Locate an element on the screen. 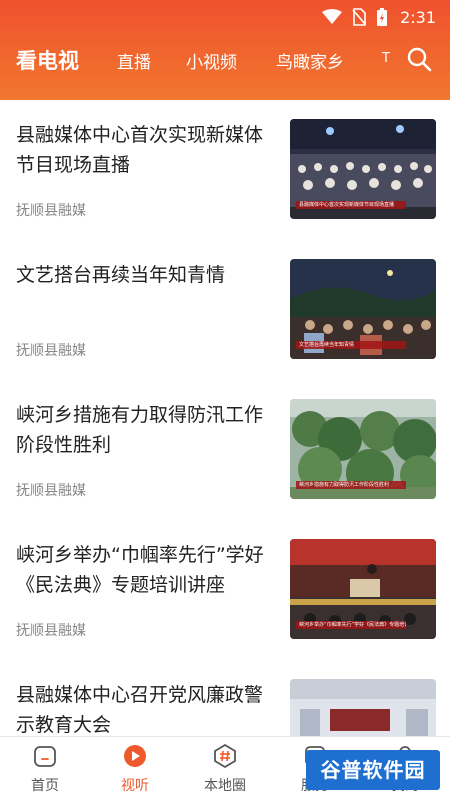 This screenshot has width=450, height=800. channel-tabs: 看电视 直播 小视频 鸟瞰家乡 Т is located at coordinates (225, 60).